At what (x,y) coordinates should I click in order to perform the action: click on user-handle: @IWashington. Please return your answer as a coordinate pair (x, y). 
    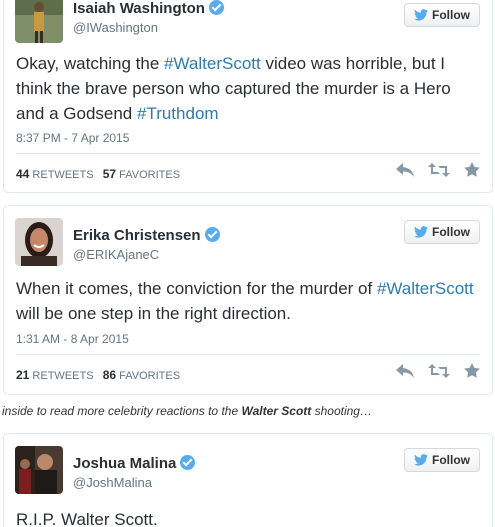
    Looking at the image, I should click on (115, 27).